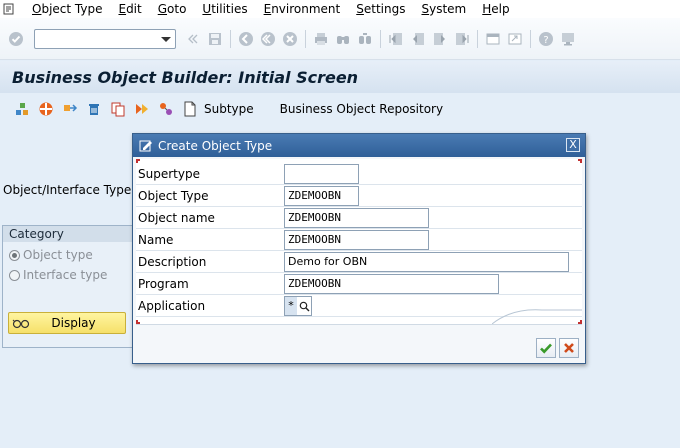 The height and width of the screenshot is (448, 680). I want to click on find-next-icon, so click(365, 39).